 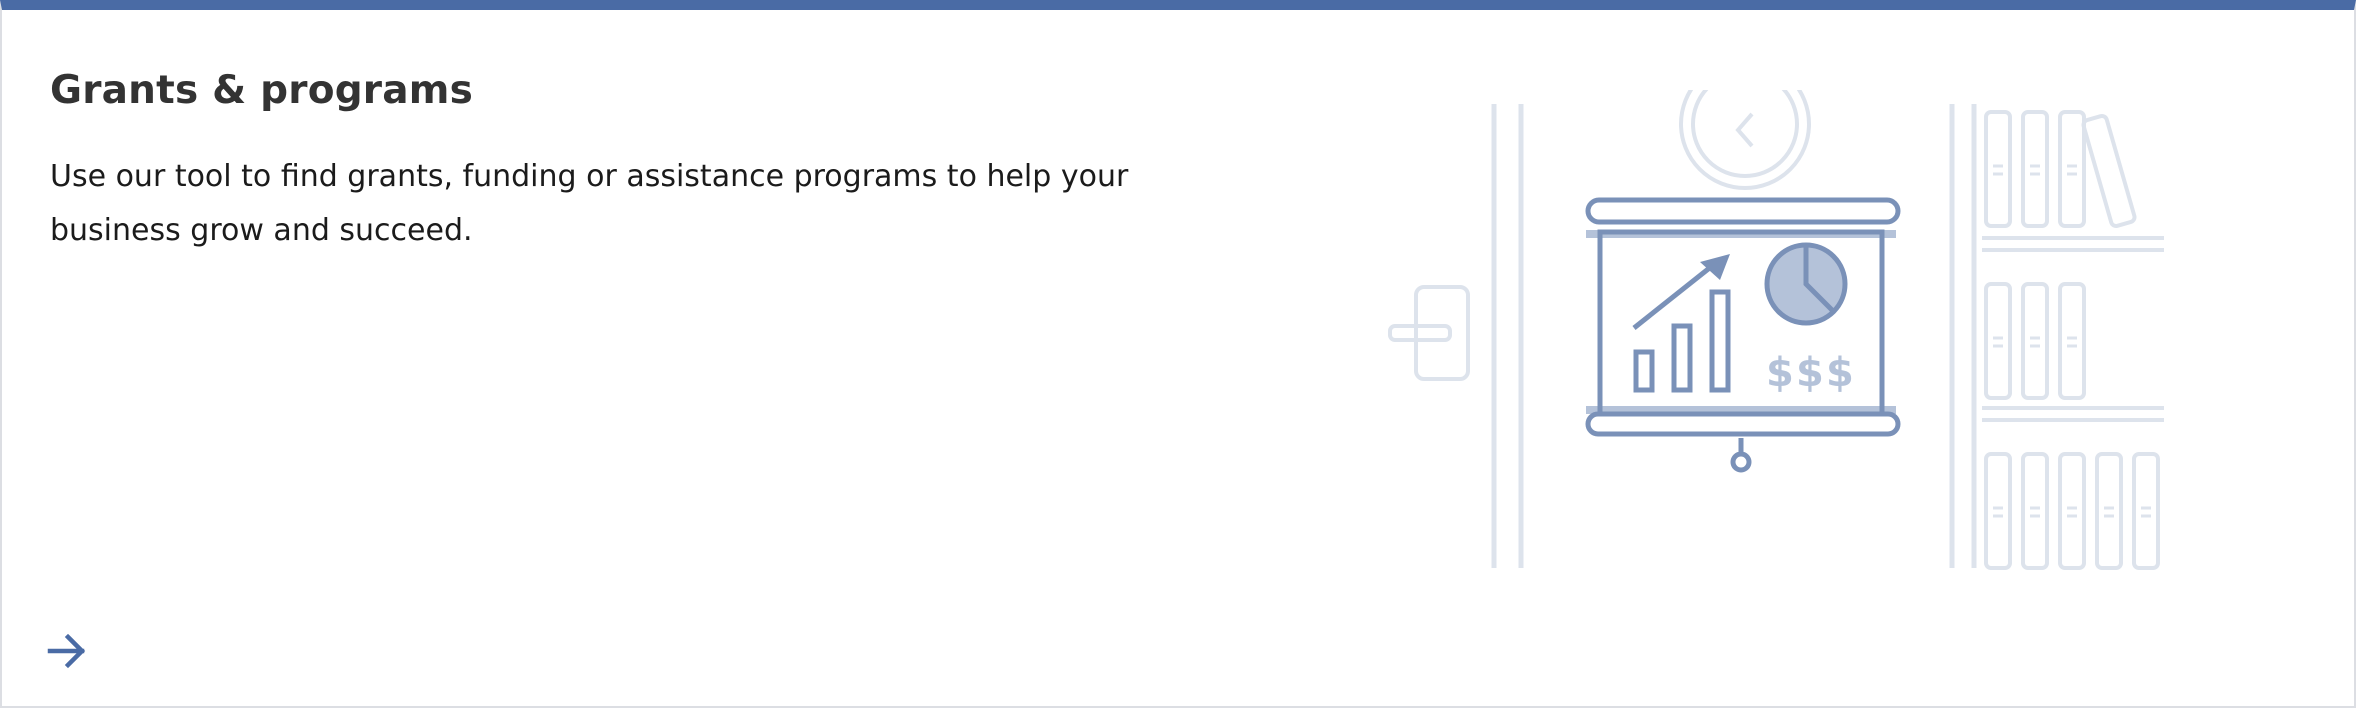 What do you see at coordinates (262, 90) in the screenshot?
I see `card-title: Grants & programs` at bounding box center [262, 90].